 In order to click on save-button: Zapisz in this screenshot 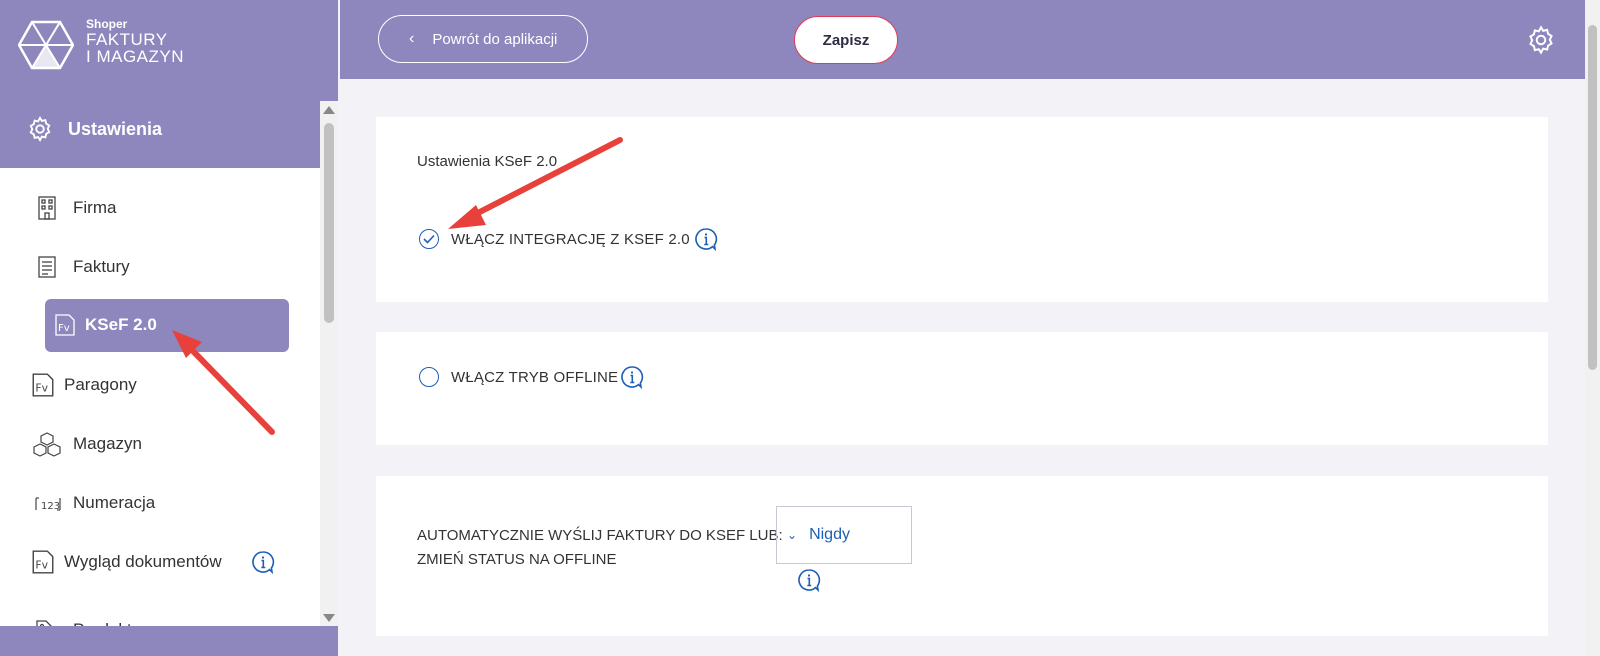, I will do `click(846, 40)`.